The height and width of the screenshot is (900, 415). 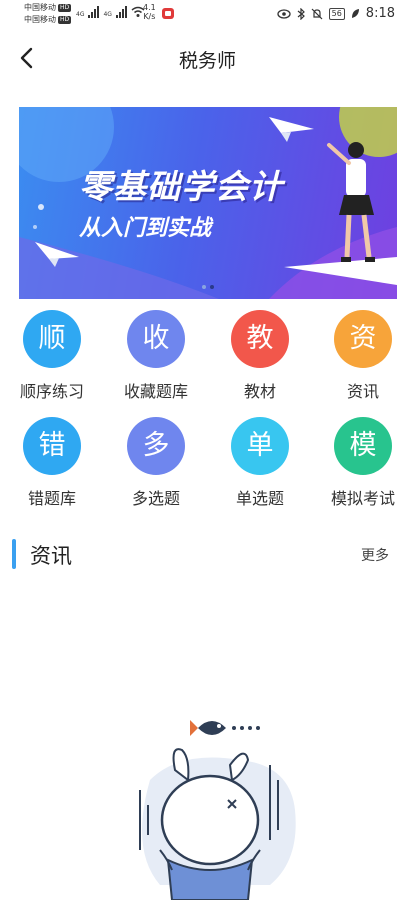 I want to click on menu-label: 收藏题库, so click(x=155, y=391).